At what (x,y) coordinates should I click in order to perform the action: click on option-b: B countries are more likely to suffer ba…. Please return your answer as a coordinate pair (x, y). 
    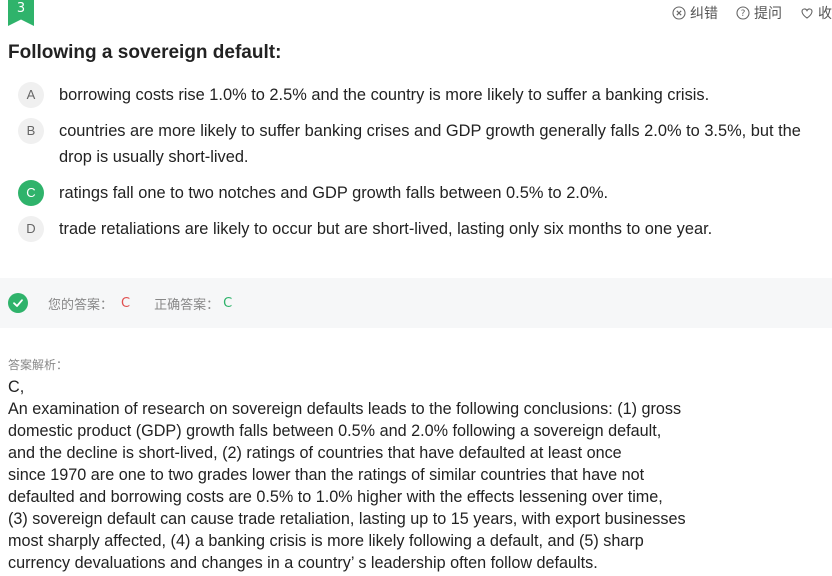
    Looking at the image, I should click on (413, 144).